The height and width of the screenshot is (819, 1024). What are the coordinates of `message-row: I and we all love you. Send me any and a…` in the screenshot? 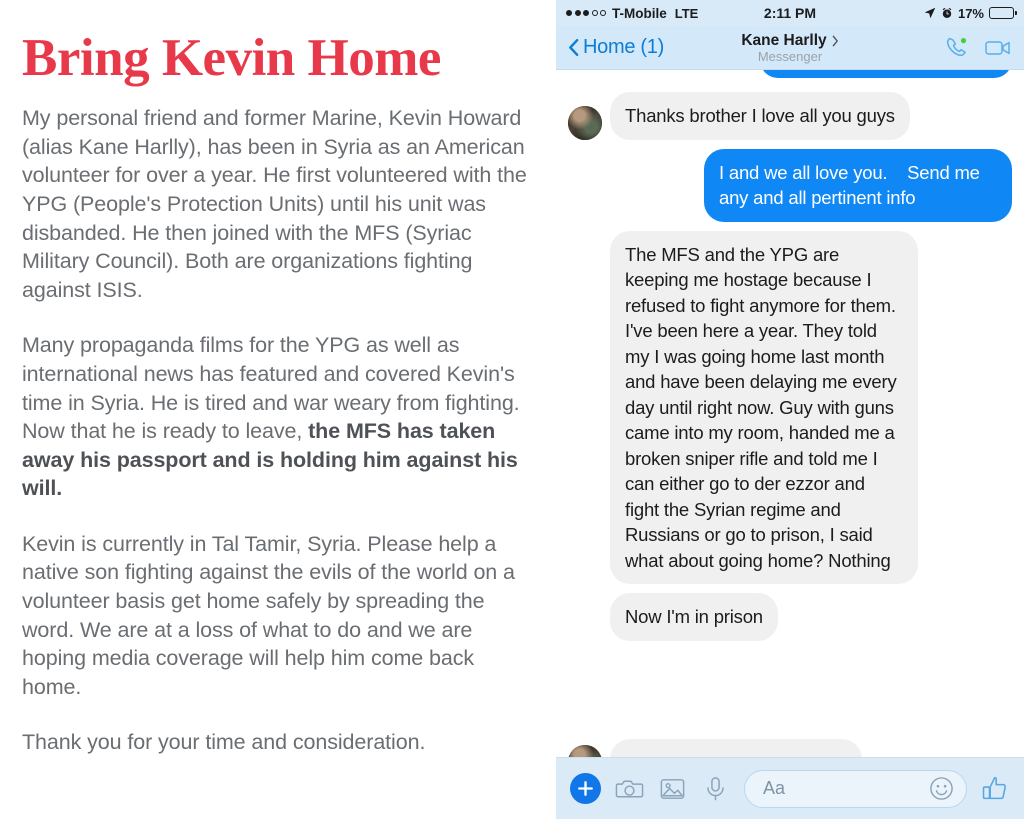 It's located at (790, 185).